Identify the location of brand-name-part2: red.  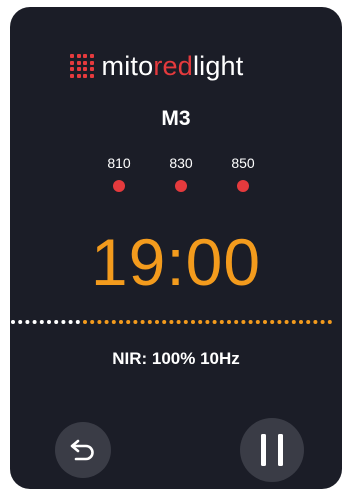
(173, 65).